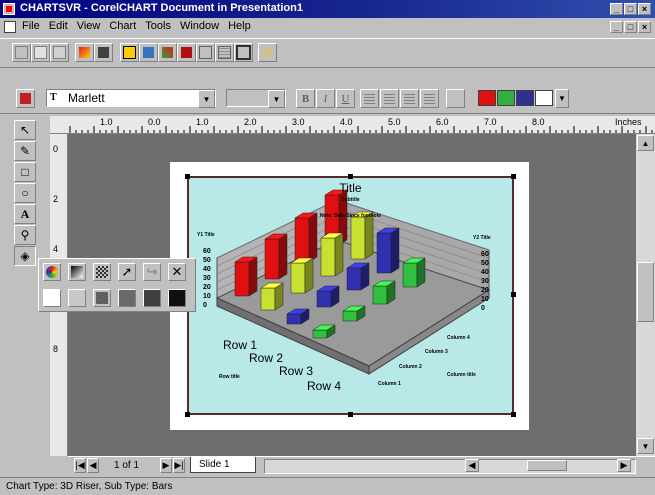  I want to click on frame-button, so click(243, 52).